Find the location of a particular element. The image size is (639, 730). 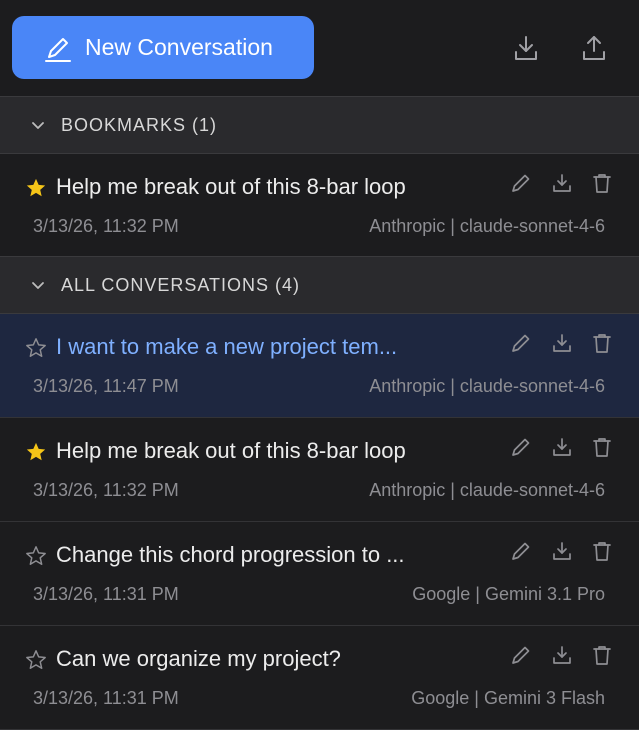

all-conversations-section-header: ALL CONVERSATIONS (4) is located at coordinates (319, 285).